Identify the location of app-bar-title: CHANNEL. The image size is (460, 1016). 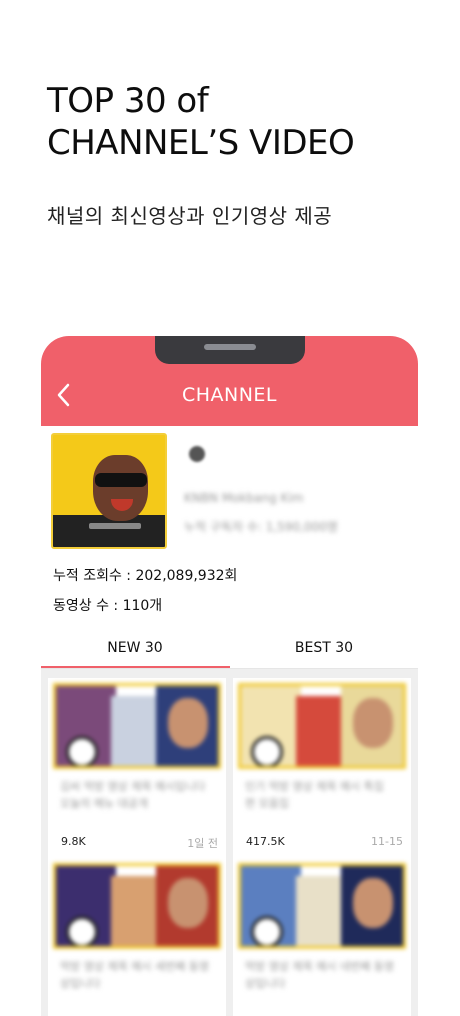
(229, 395).